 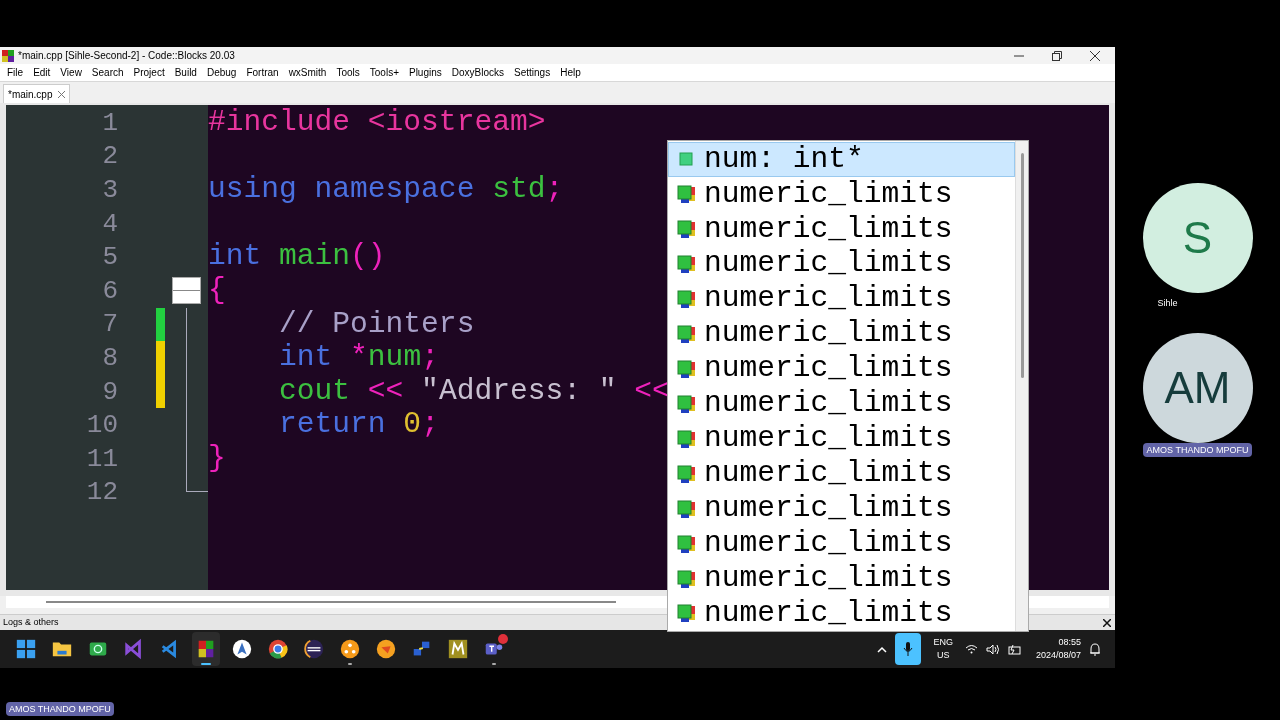 What do you see at coordinates (1167, 303) in the screenshot?
I see `participant-name: Sihle` at bounding box center [1167, 303].